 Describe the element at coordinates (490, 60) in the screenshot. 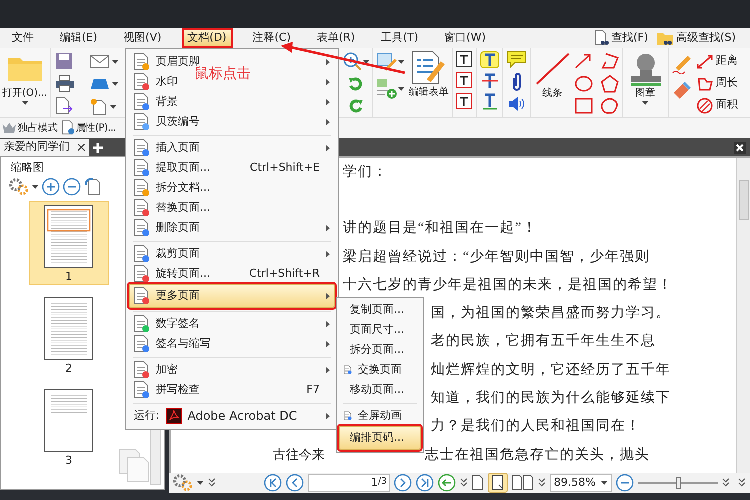

I see `text-highlight-icon` at that location.